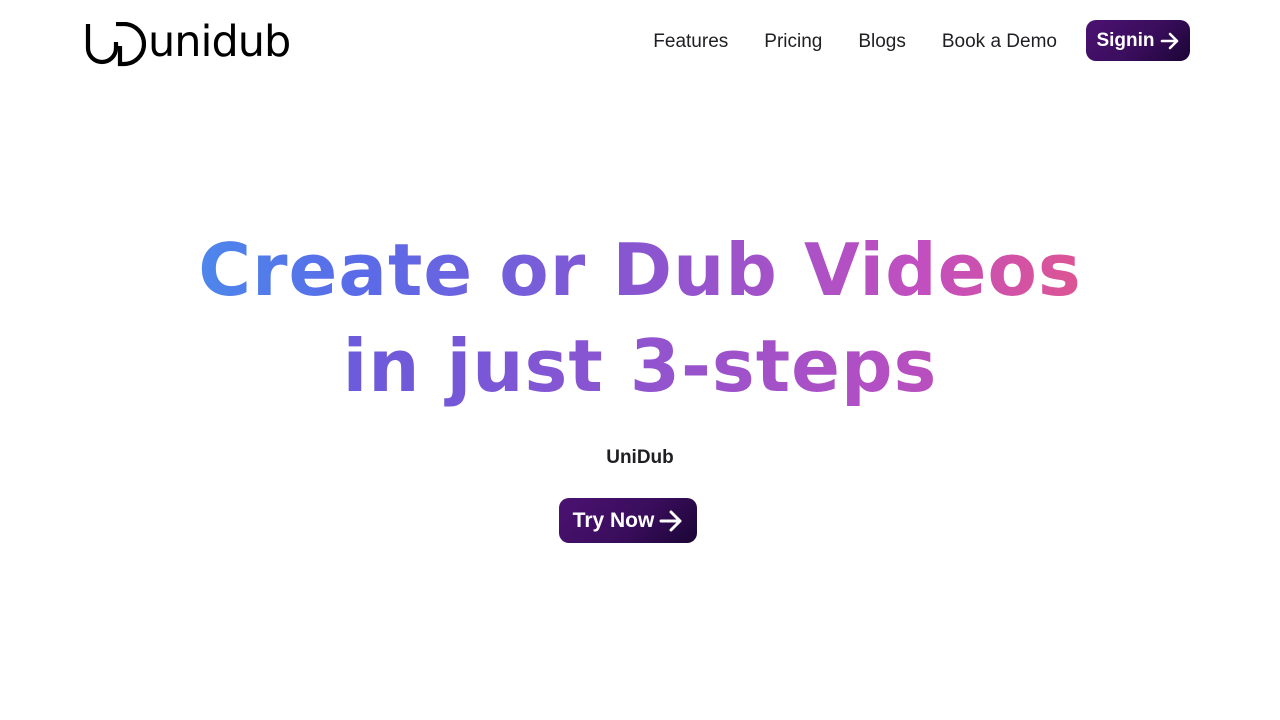  What do you see at coordinates (115, 44) in the screenshot?
I see `unidub-logo-mark-icon` at bounding box center [115, 44].